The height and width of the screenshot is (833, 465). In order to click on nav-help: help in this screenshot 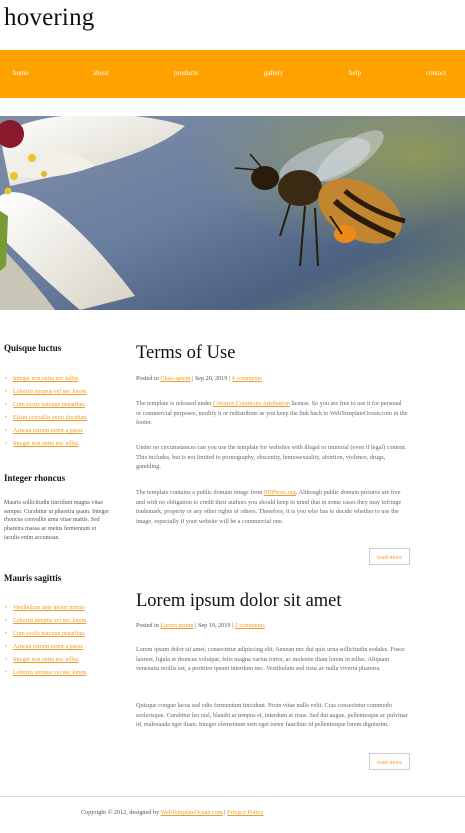, I will do `click(355, 73)`.